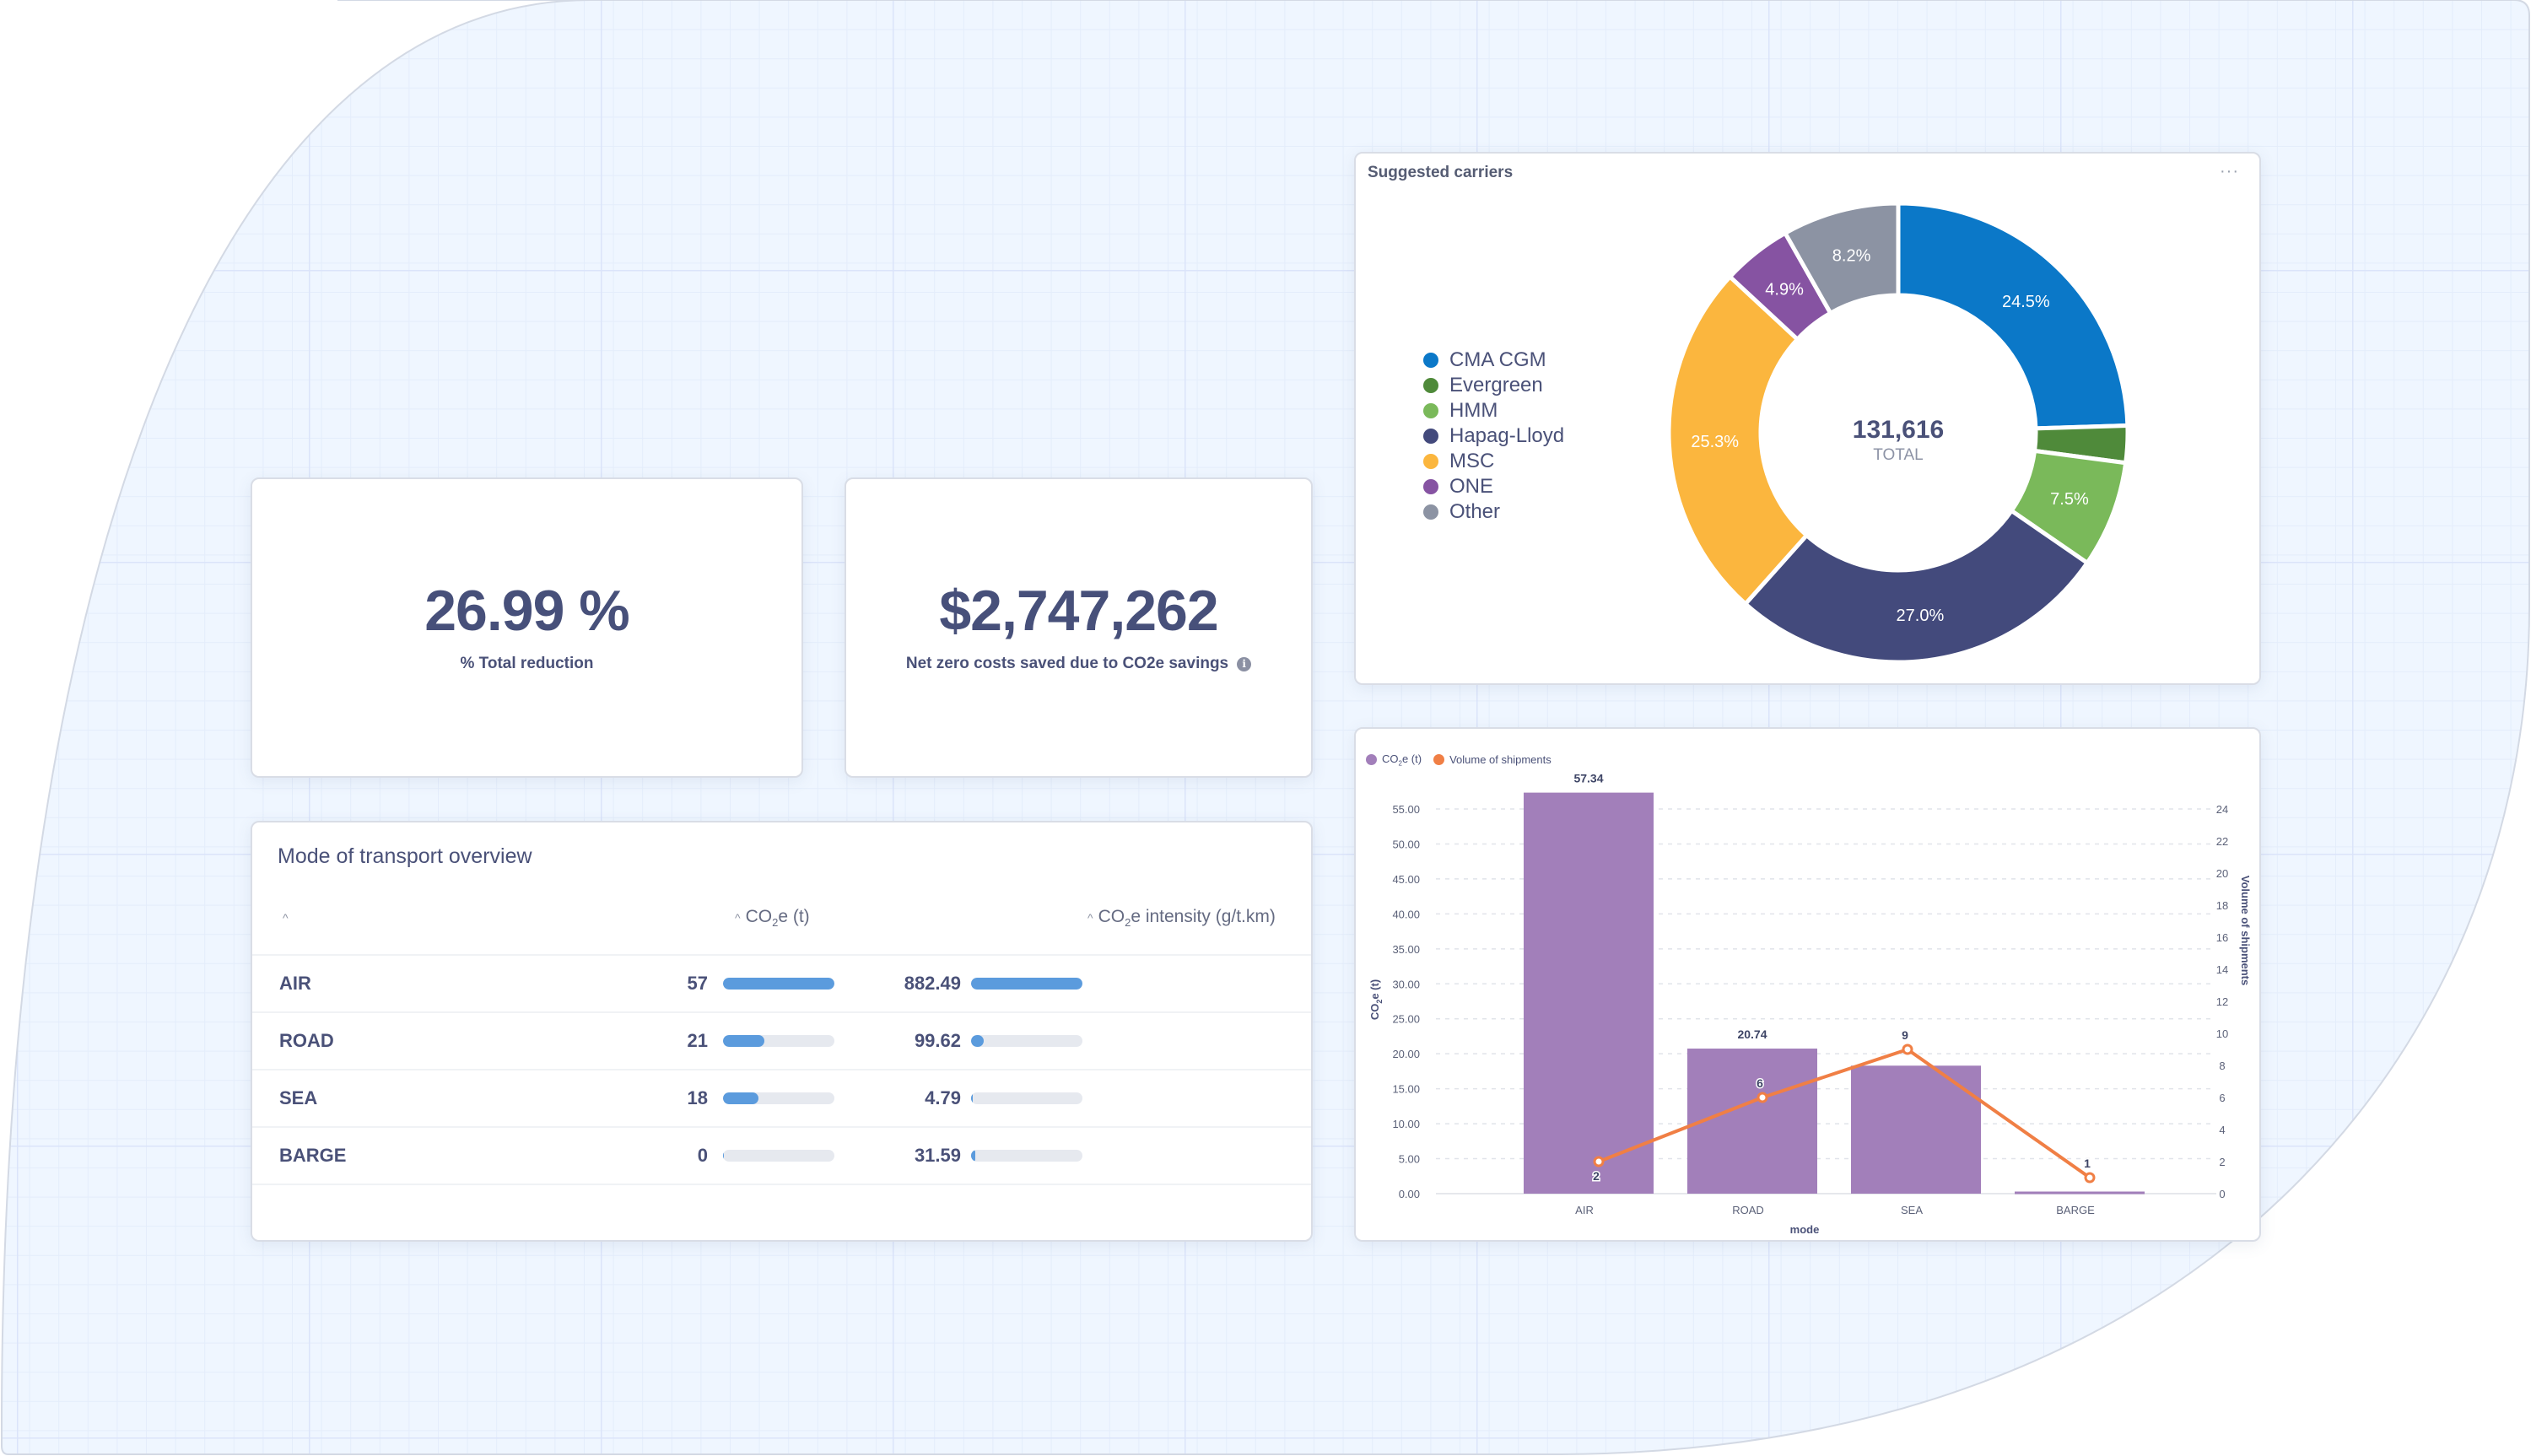  I want to click on table-row: AIR 57 882.49, so click(781, 983).